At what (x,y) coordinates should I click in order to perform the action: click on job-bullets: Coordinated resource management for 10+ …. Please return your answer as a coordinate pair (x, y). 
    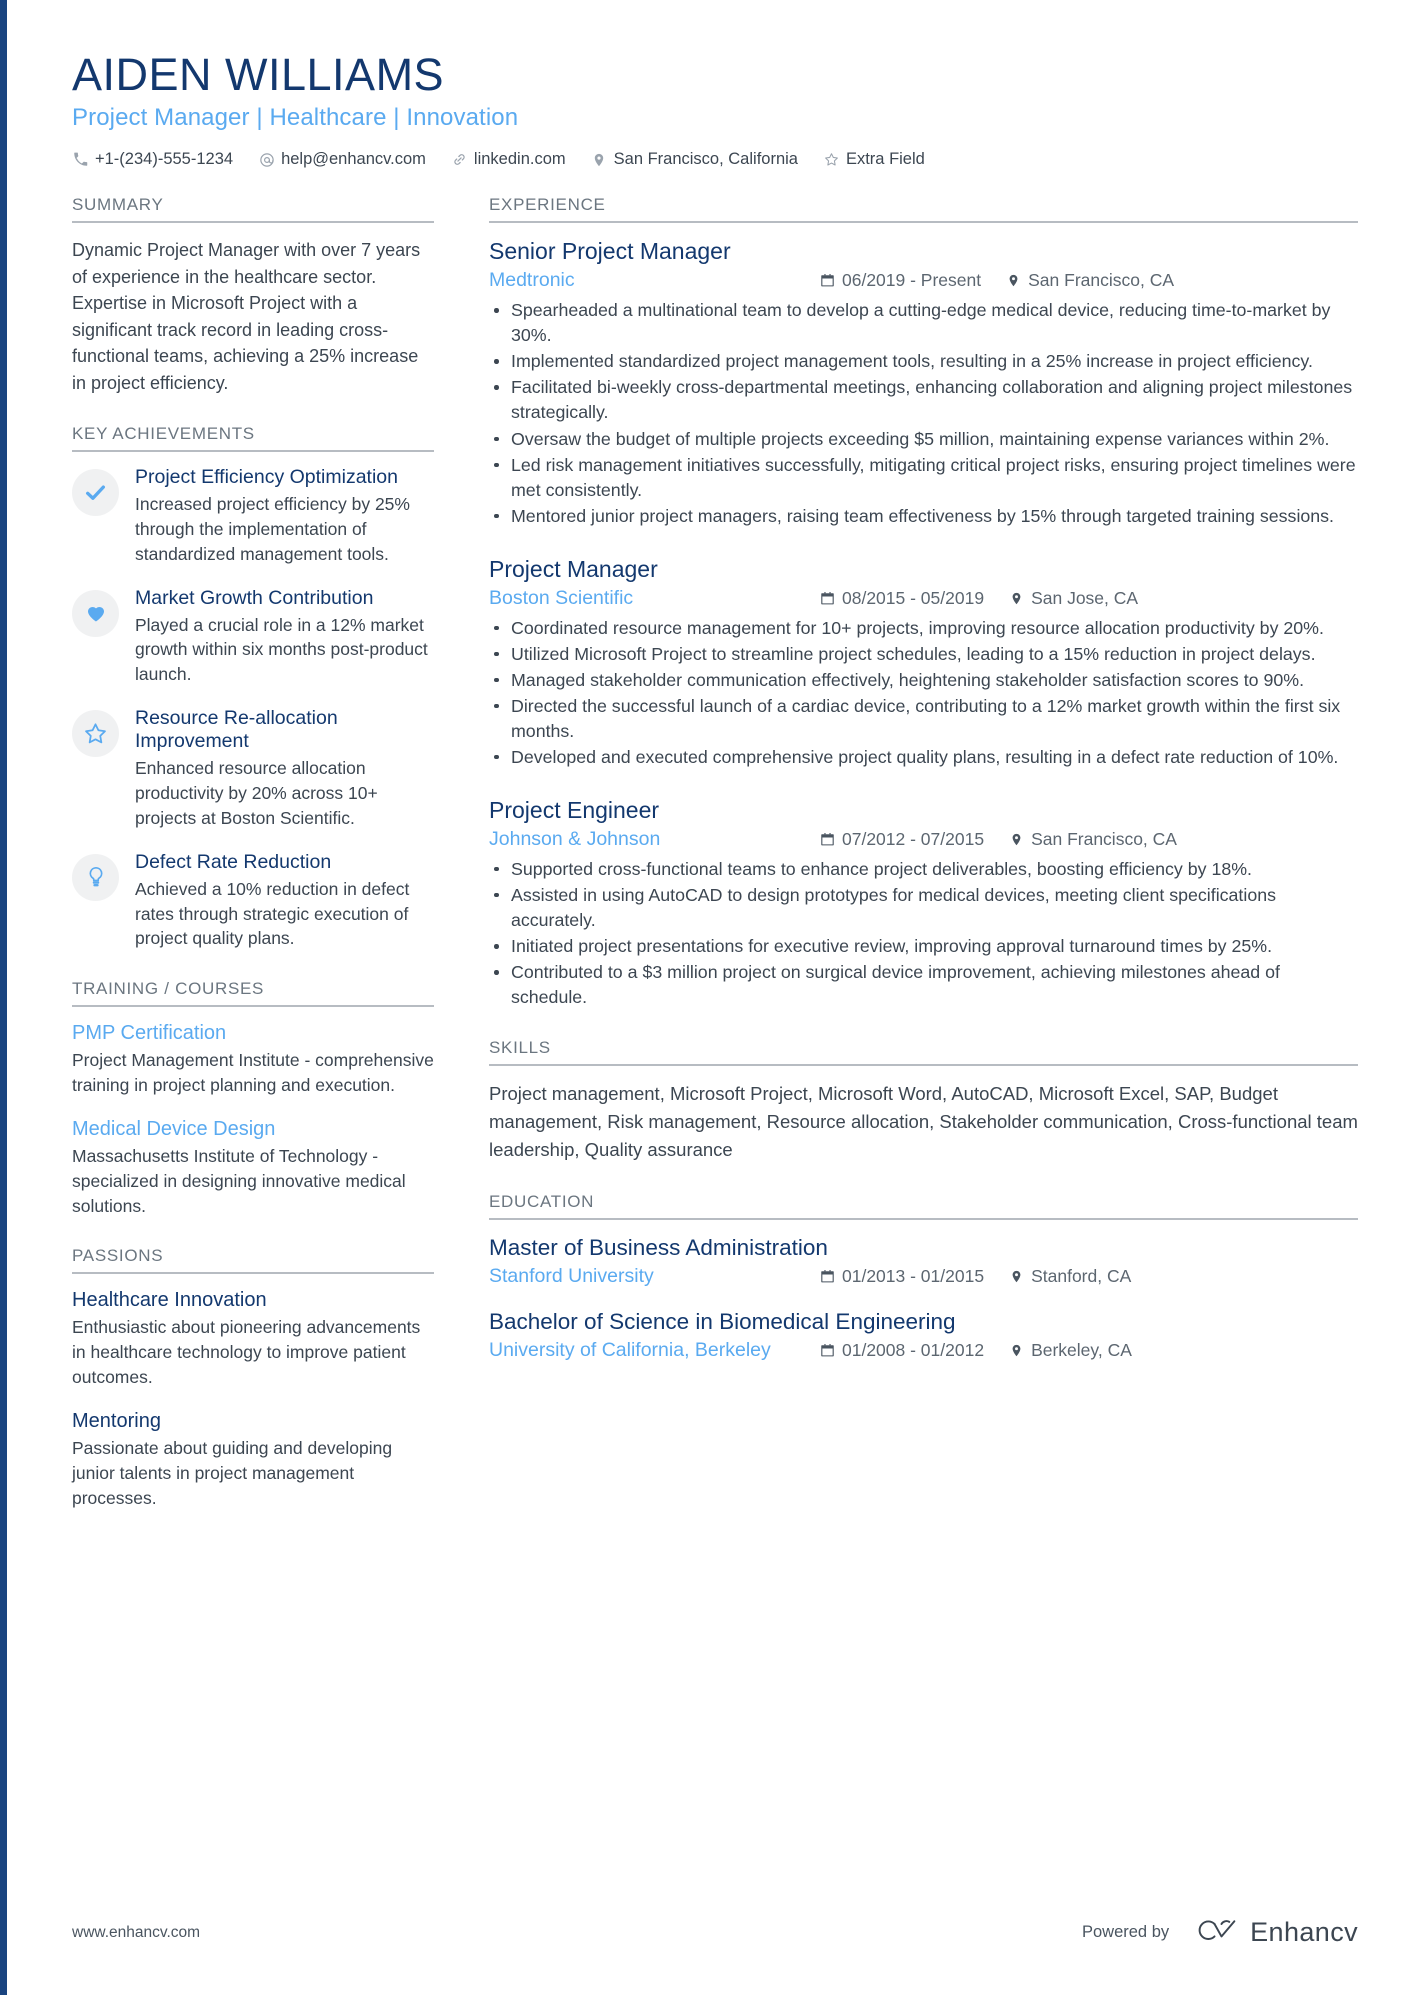
    Looking at the image, I should click on (923, 693).